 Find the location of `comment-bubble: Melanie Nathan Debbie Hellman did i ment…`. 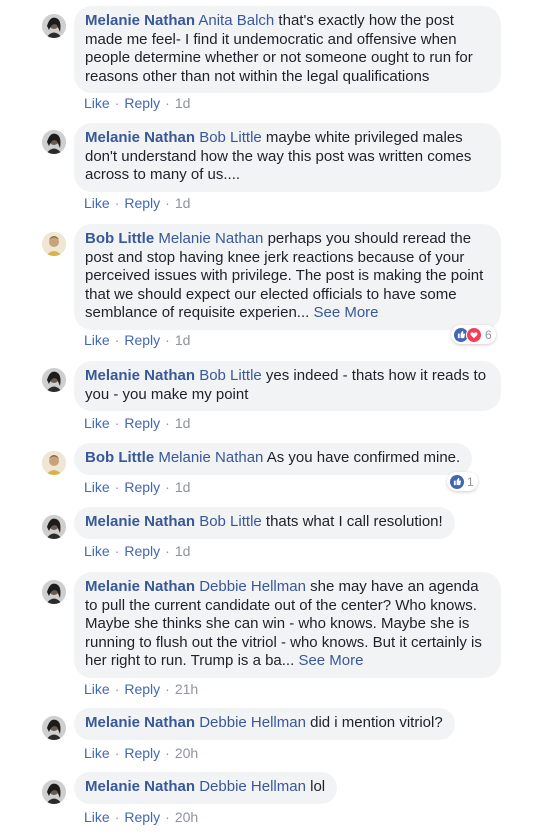

comment-bubble: Melanie Nathan Debbie Hellman did i ment… is located at coordinates (264, 724).